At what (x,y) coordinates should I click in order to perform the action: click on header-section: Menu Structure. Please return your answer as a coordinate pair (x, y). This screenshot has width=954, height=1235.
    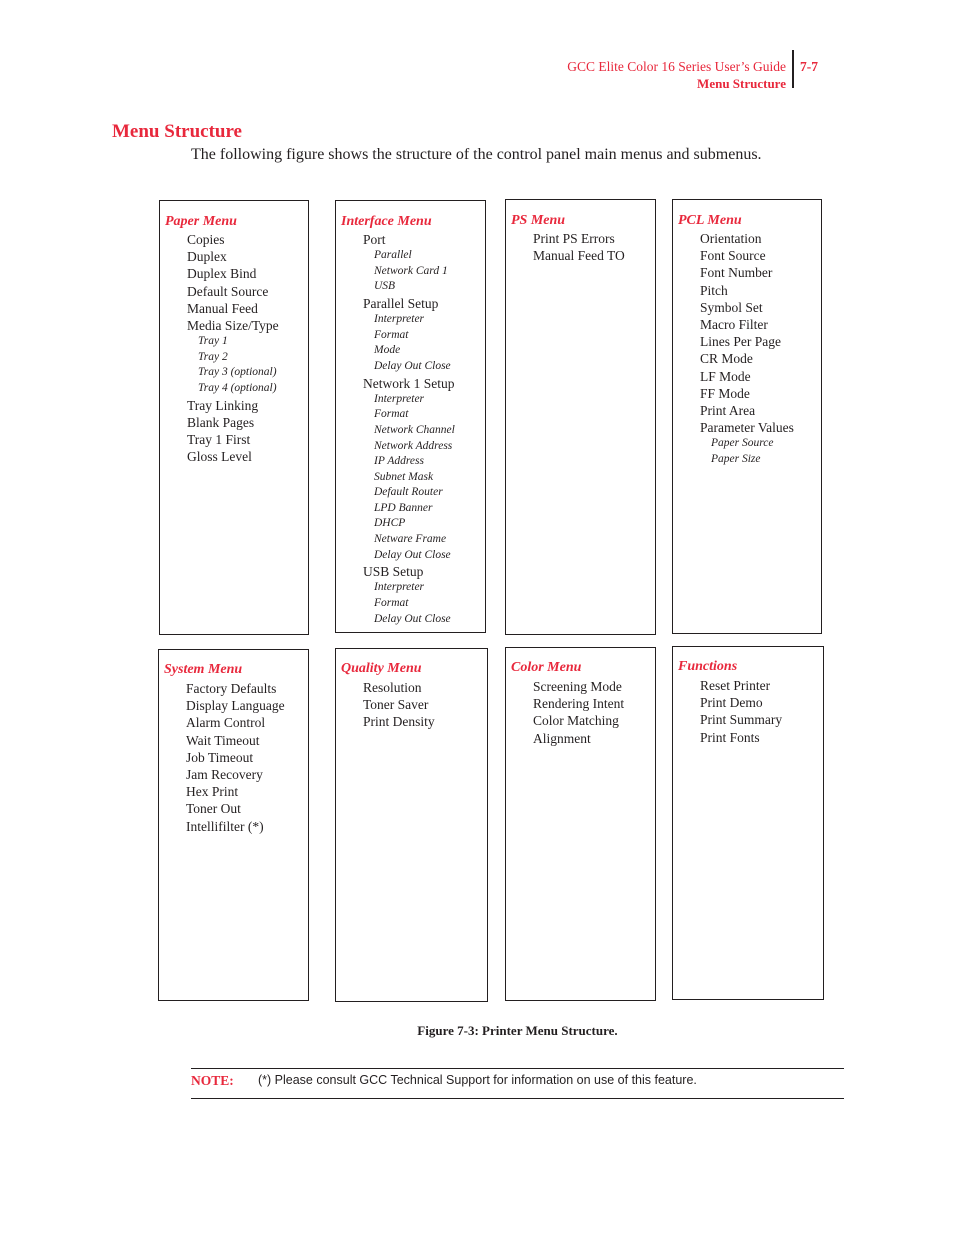
    Looking at the image, I should click on (741, 83).